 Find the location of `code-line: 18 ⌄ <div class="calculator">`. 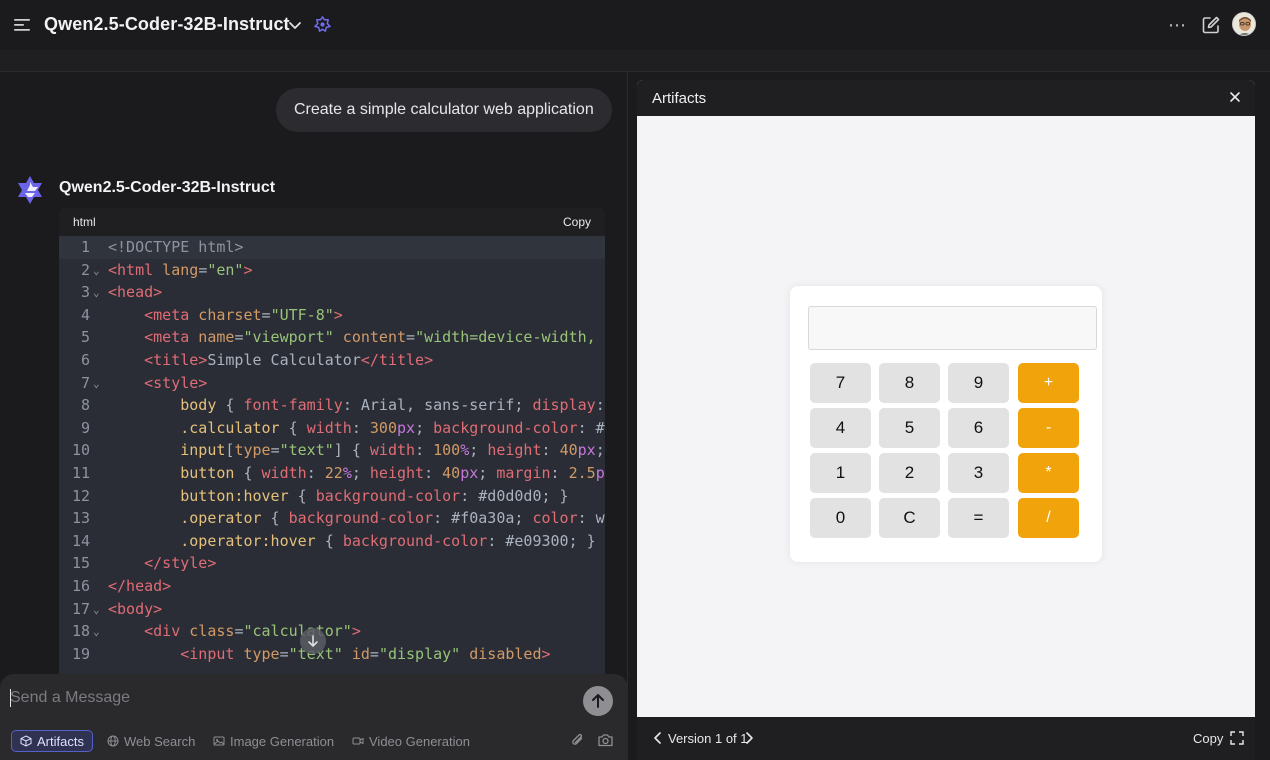

code-line: 18 ⌄ <div class="calculator"> is located at coordinates (332, 631).